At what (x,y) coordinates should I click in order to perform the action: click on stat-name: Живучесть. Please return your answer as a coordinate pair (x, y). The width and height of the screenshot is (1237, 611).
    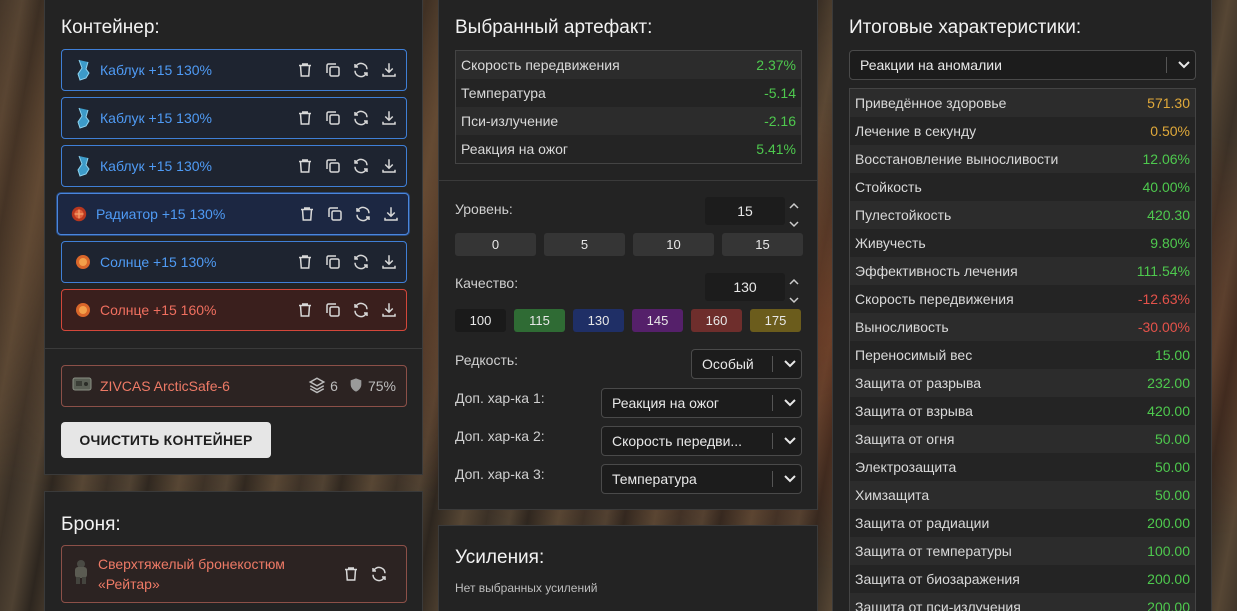
    Looking at the image, I should click on (890, 243).